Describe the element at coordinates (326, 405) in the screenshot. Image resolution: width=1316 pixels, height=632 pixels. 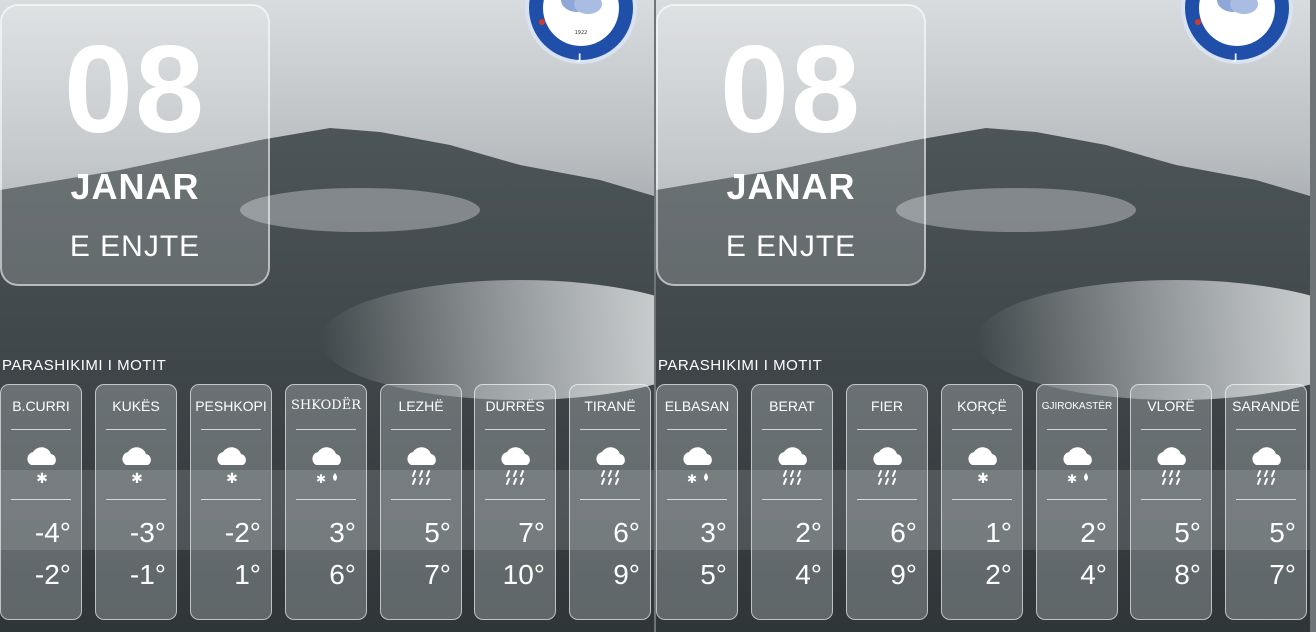
I see `city-name: SHKODËR` at that location.